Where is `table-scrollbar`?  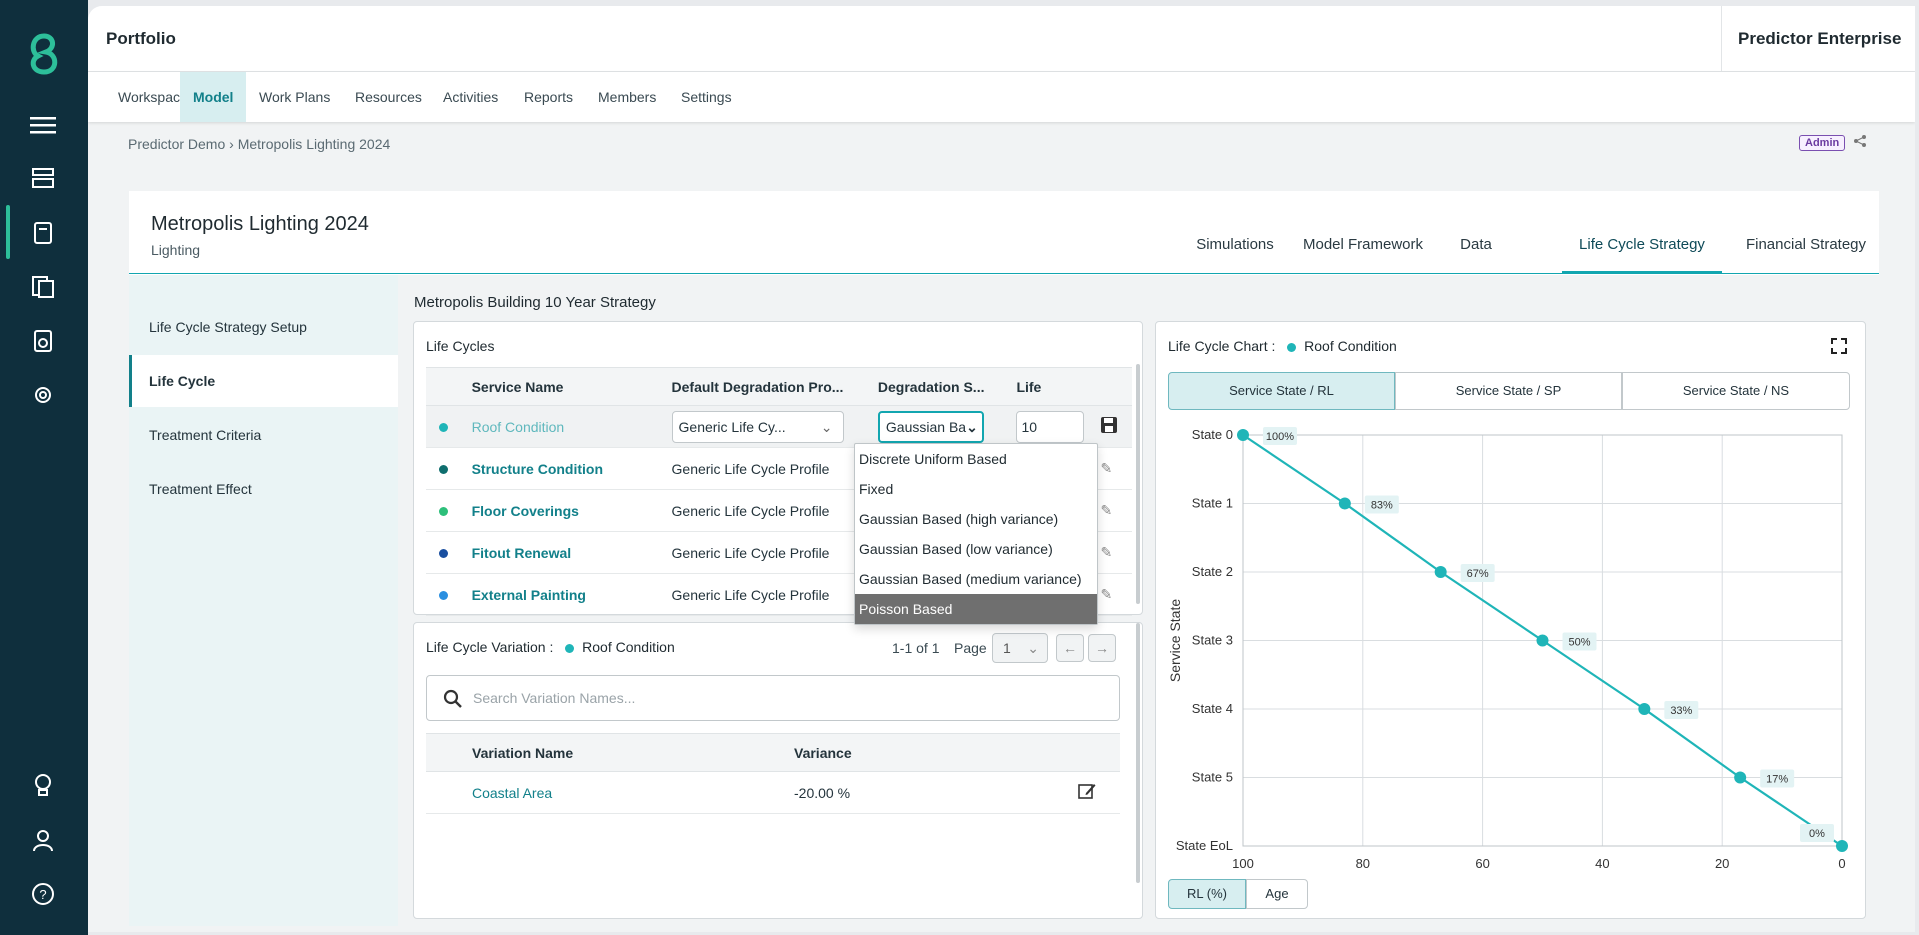
table-scrollbar is located at coordinates (1138, 484).